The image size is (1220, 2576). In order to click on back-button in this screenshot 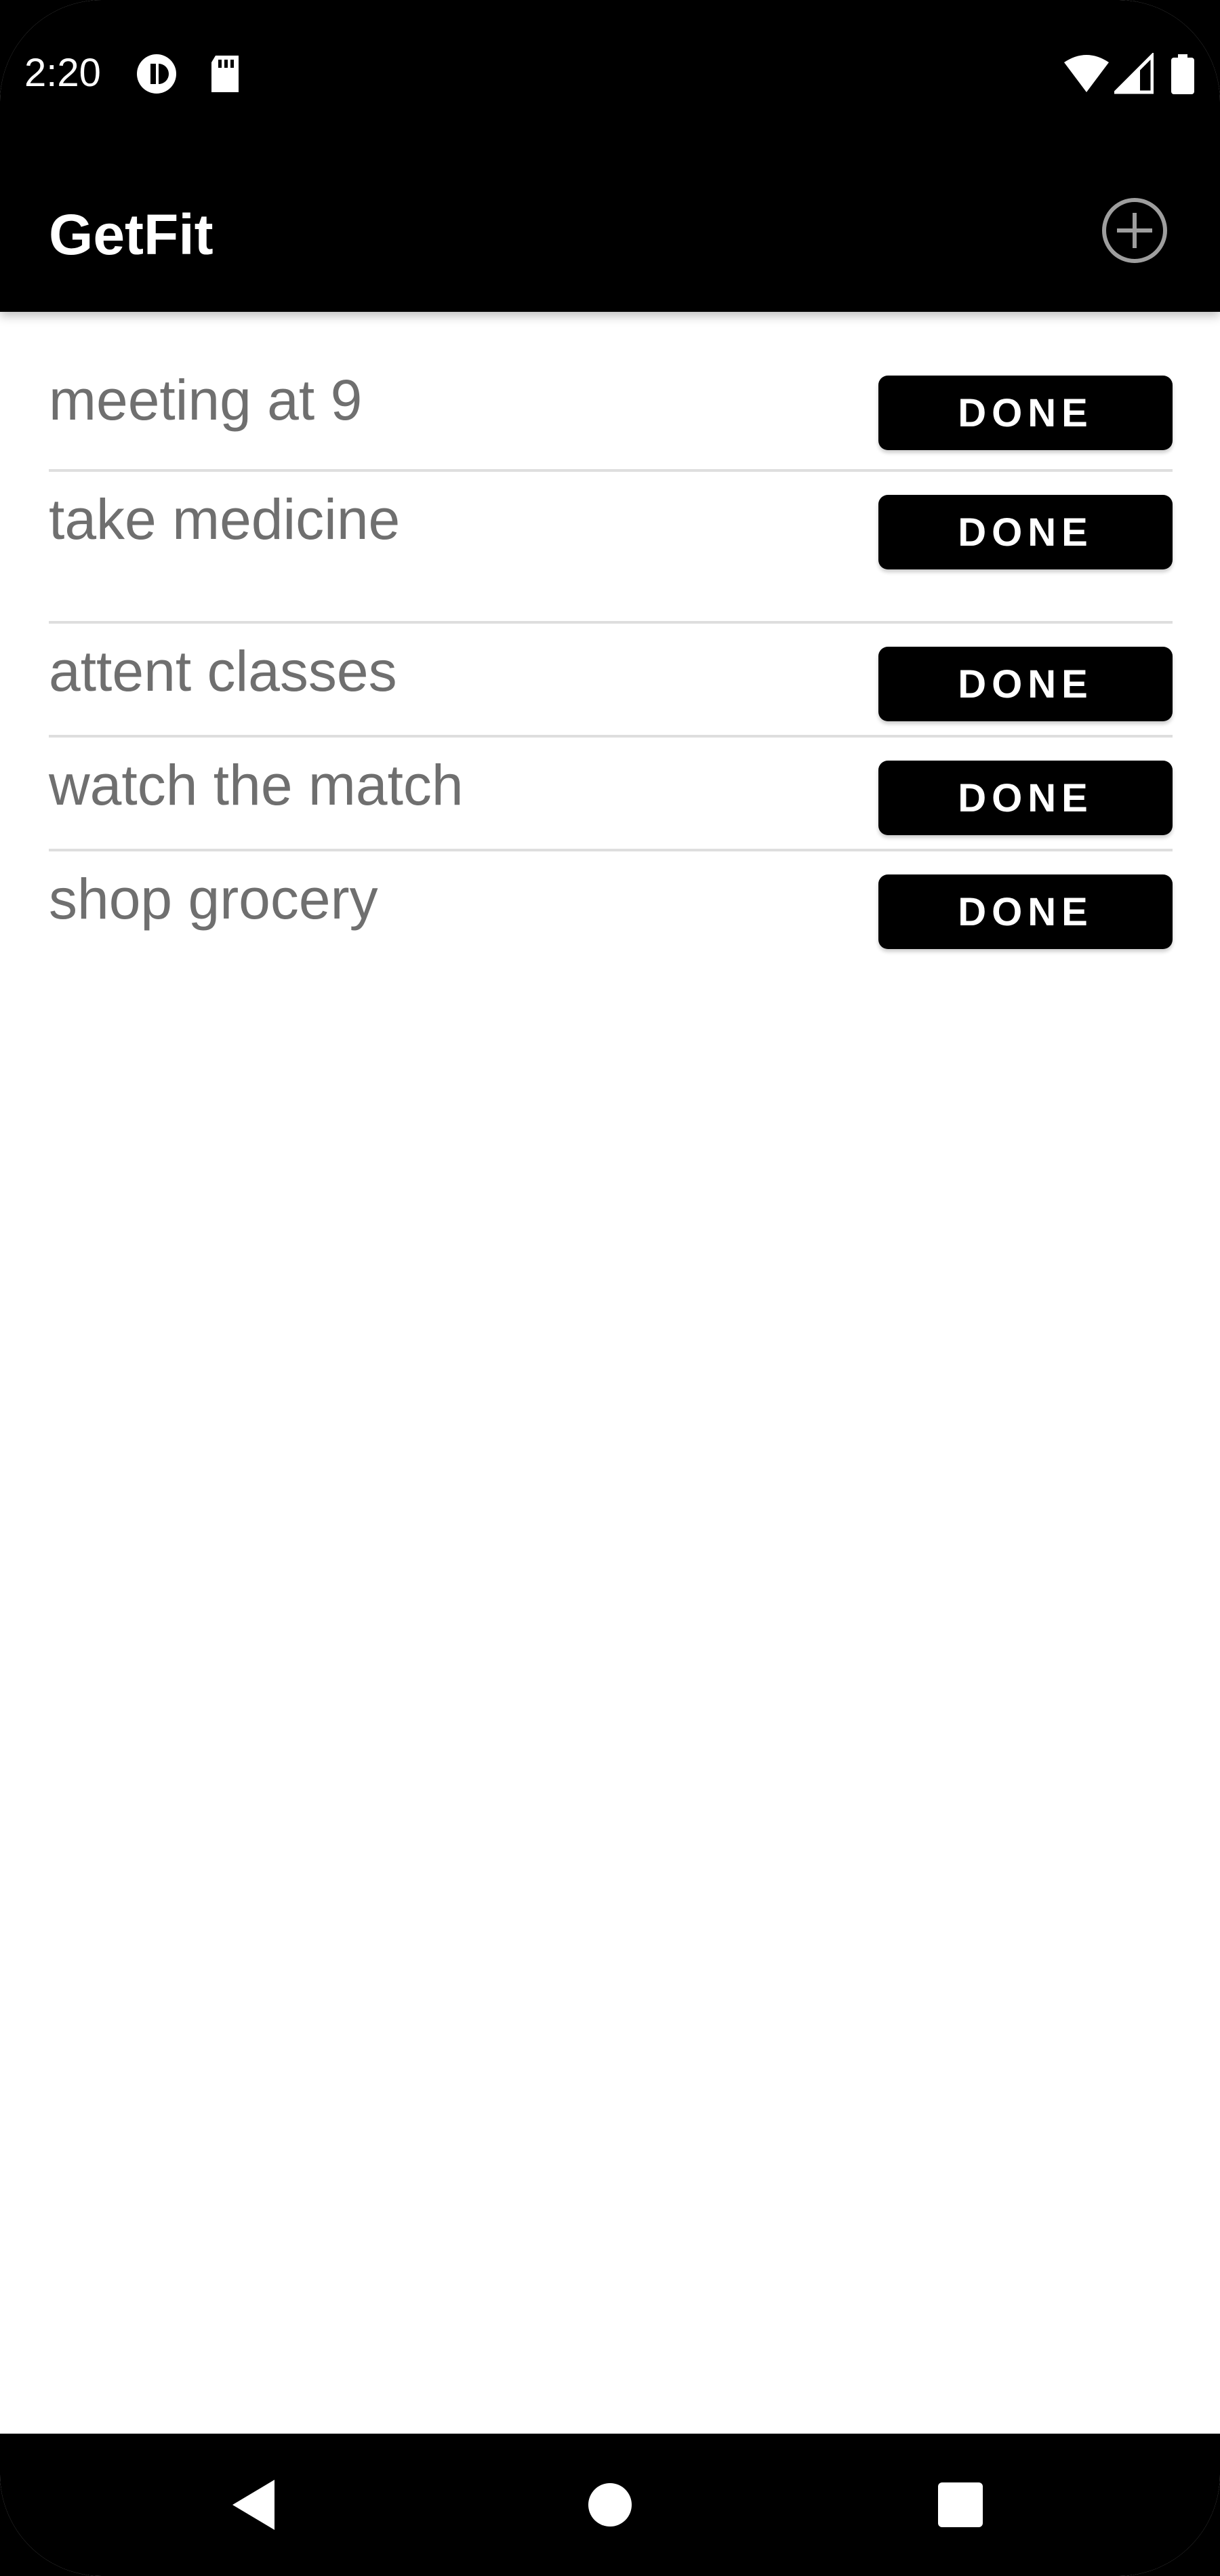, I will do `click(254, 2505)`.